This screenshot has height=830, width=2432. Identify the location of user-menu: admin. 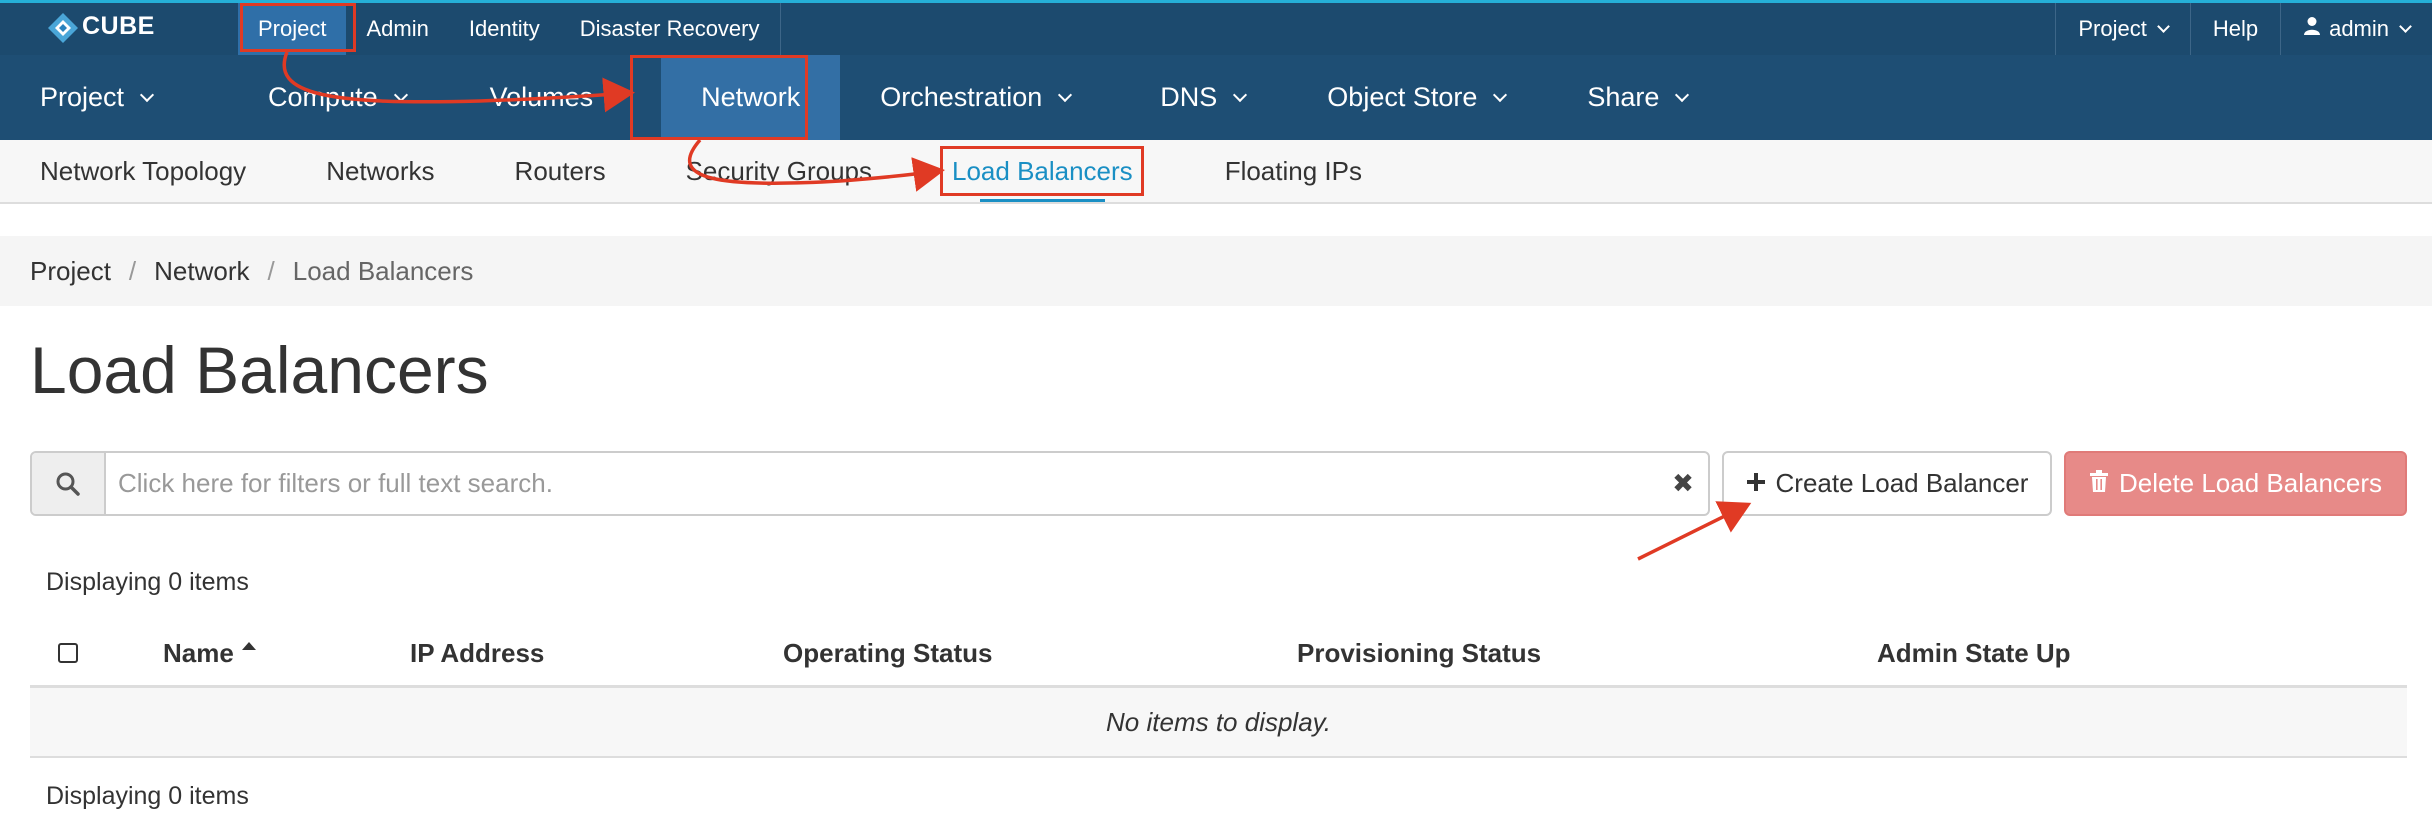
(2356, 29).